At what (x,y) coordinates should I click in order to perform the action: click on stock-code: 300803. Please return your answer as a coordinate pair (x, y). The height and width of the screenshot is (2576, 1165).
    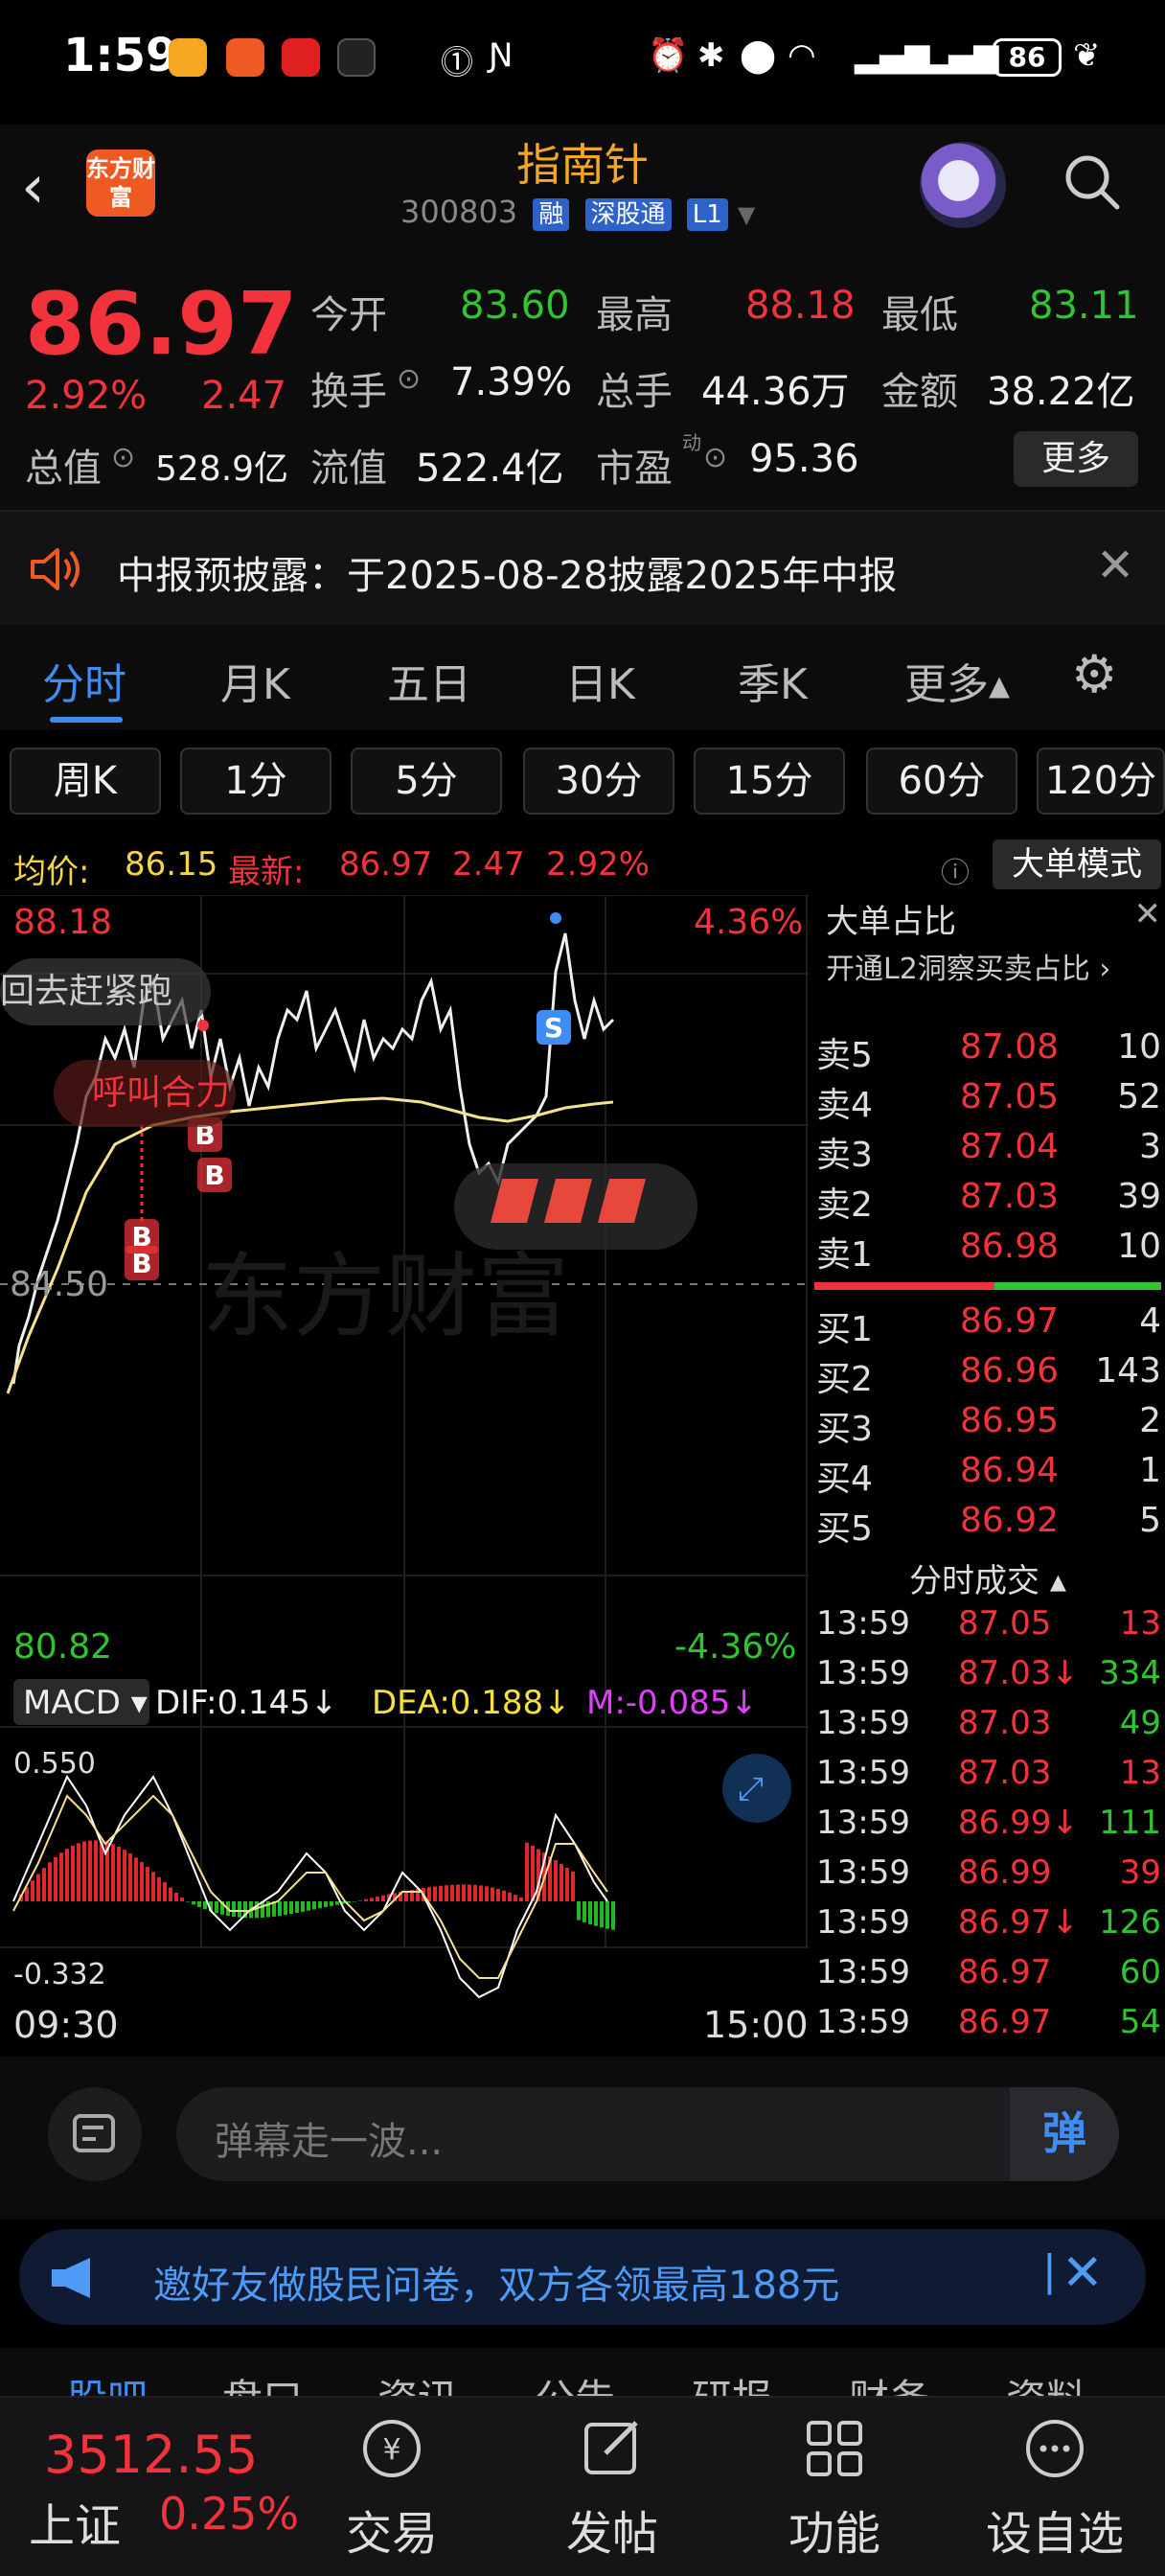
    Looking at the image, I should click on (459, 212).